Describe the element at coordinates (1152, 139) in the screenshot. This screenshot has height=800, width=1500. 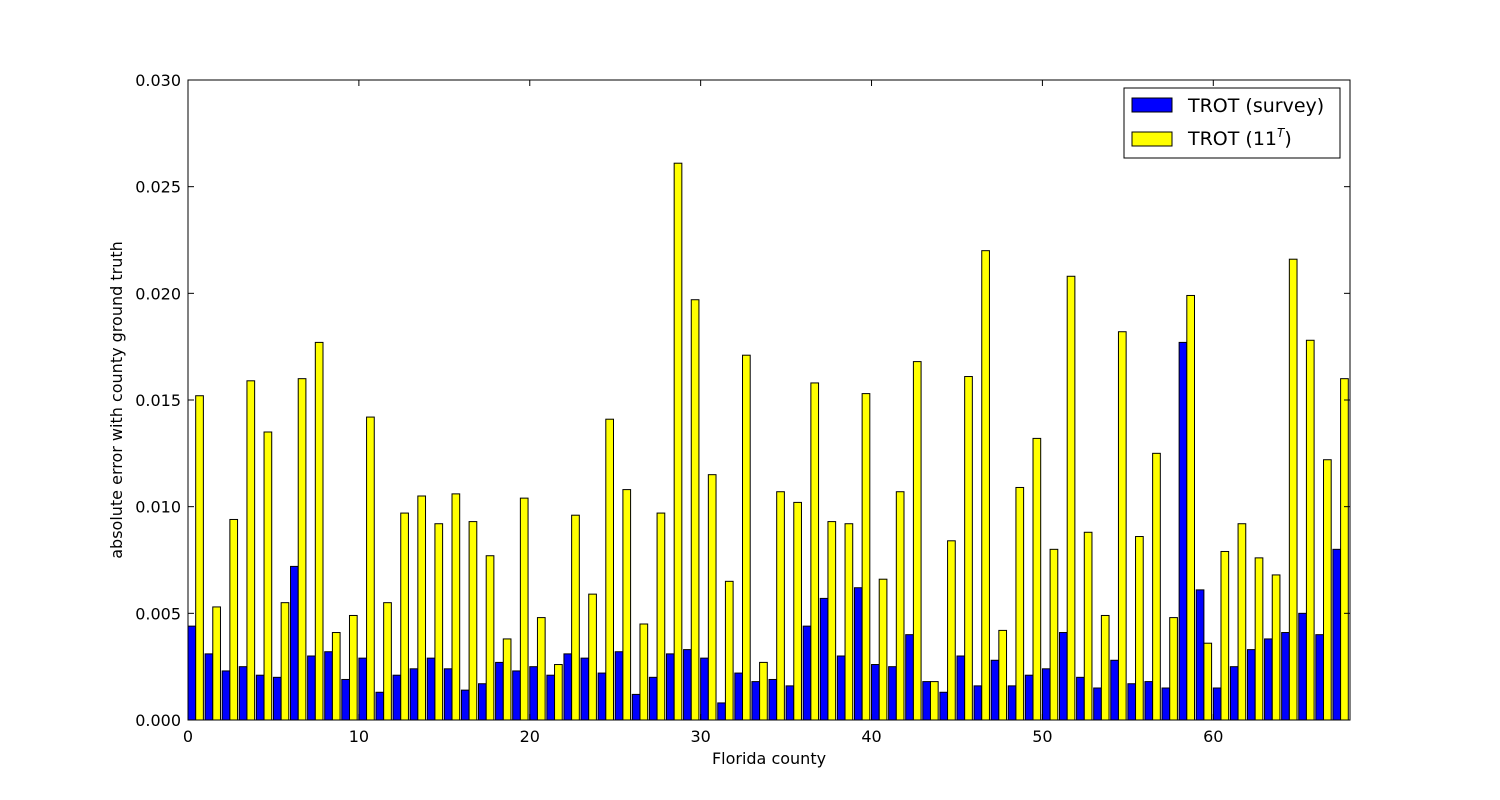
I see `legend-swatch-11t` at that location.